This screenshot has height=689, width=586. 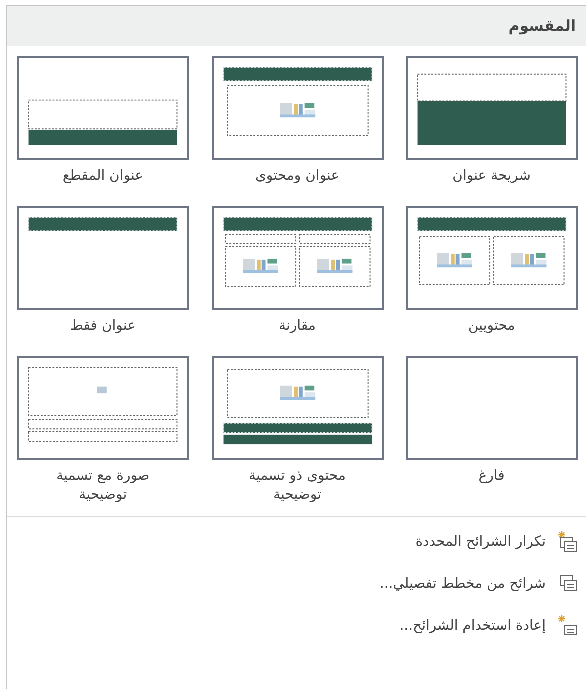 I want to click on layout-label: محتوى ذو تسمية توضيحية, so click(x=298, y=486).